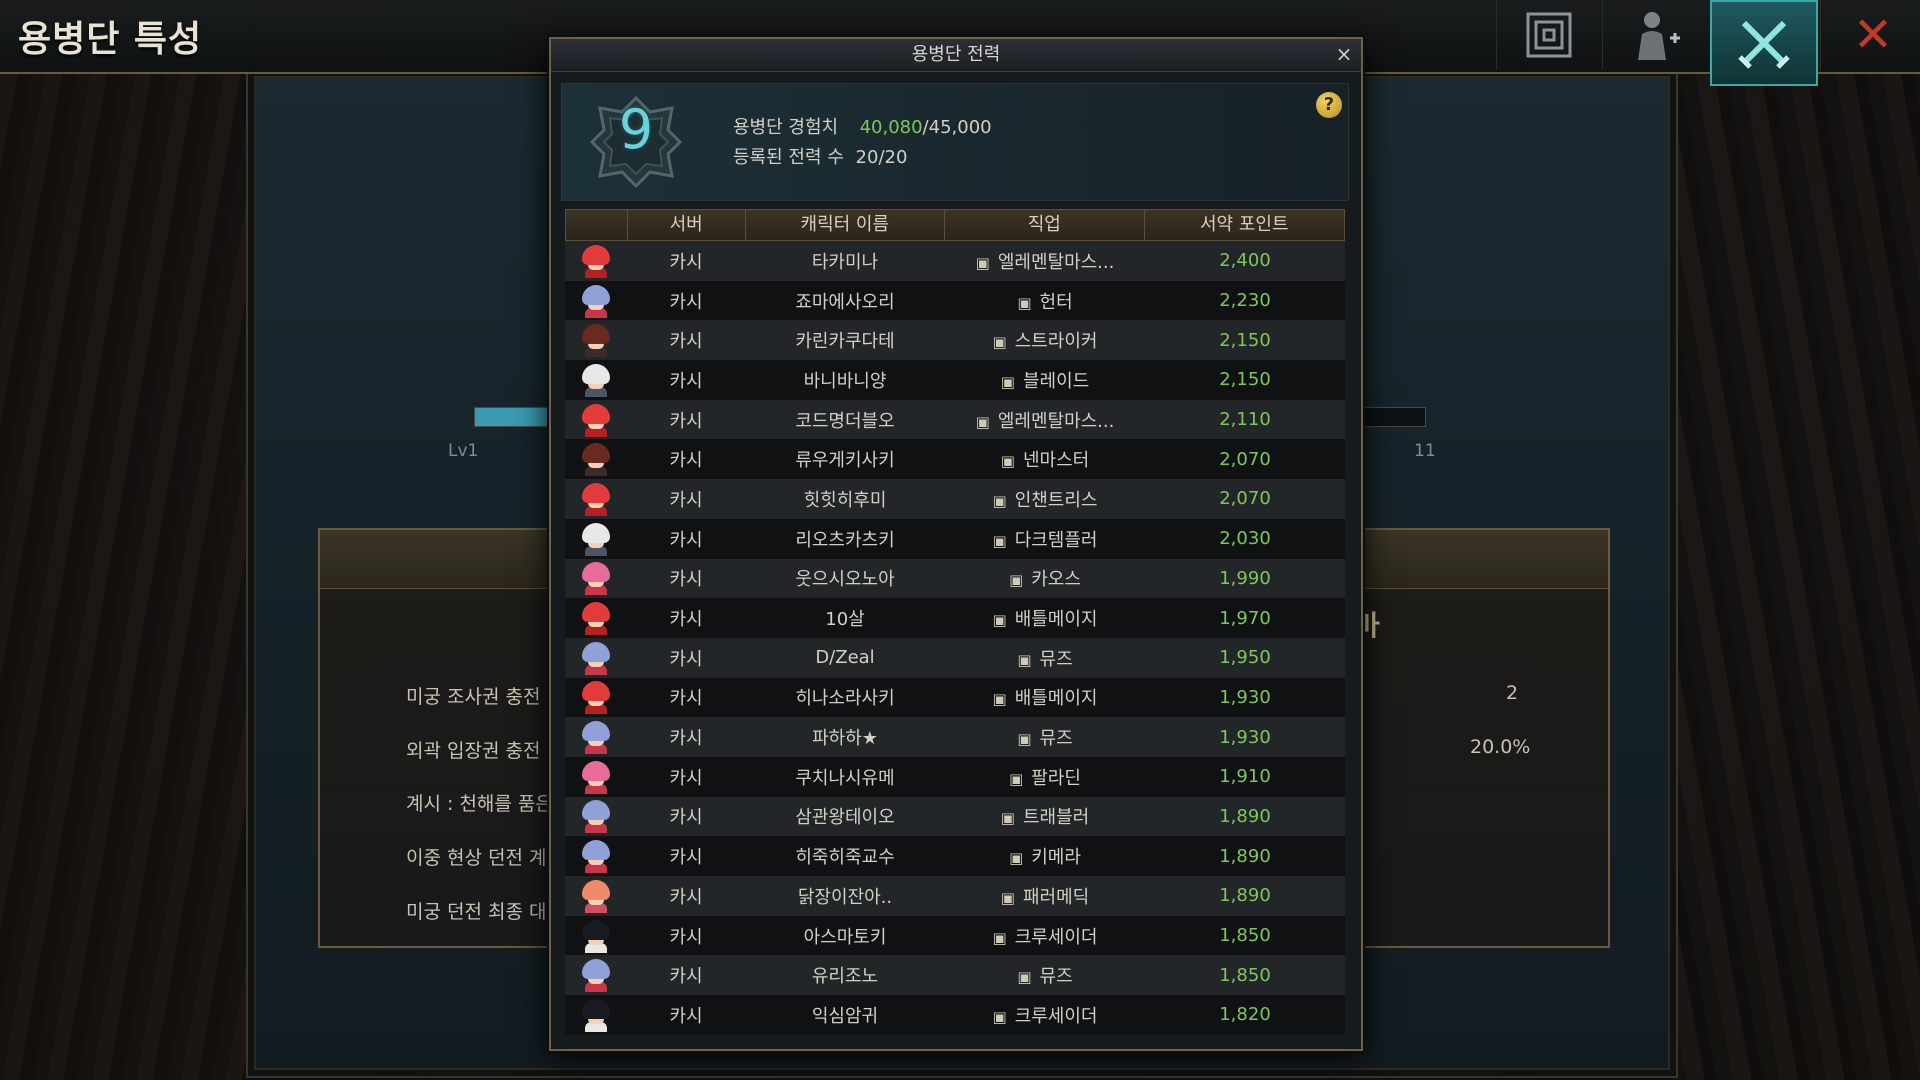 The width and height of the screenshot is (1920, 1080). What do you see at coordinates (1659, 36) in the screenshot?
I see `character-add-icon` at bounding box center [1659, 36].